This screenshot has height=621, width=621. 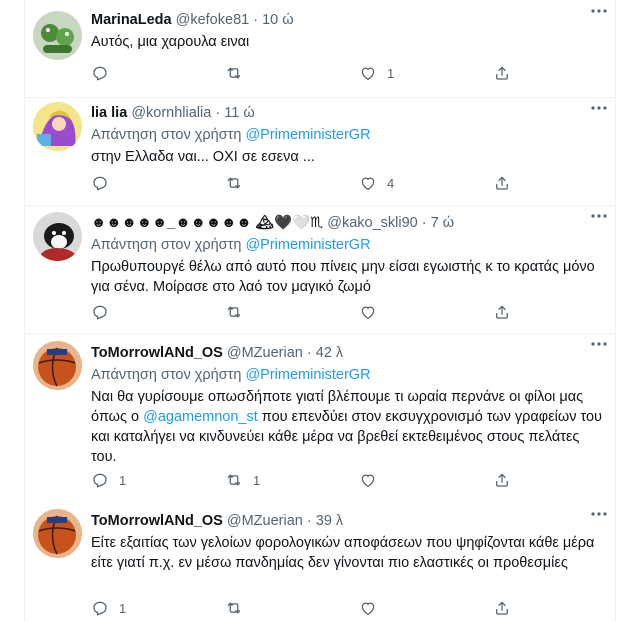 What do you see at coordinates (376, 73) in the screenshot?
I see `like-button: 1` at bounding box center [376, 73].